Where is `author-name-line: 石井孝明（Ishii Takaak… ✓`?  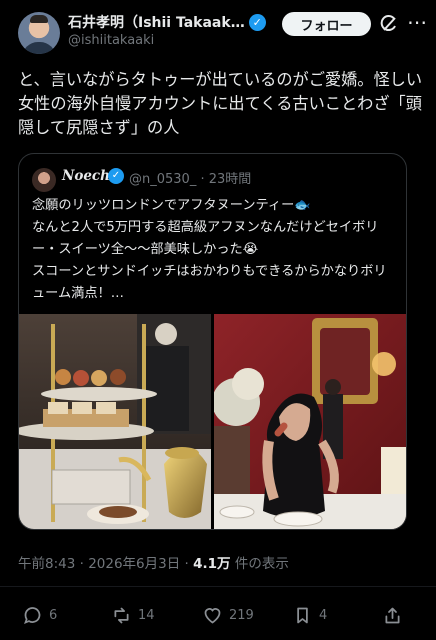
author-name-line: 石井孝明（Ishii Takaak… ✓ is located at coordinates (173, 22).